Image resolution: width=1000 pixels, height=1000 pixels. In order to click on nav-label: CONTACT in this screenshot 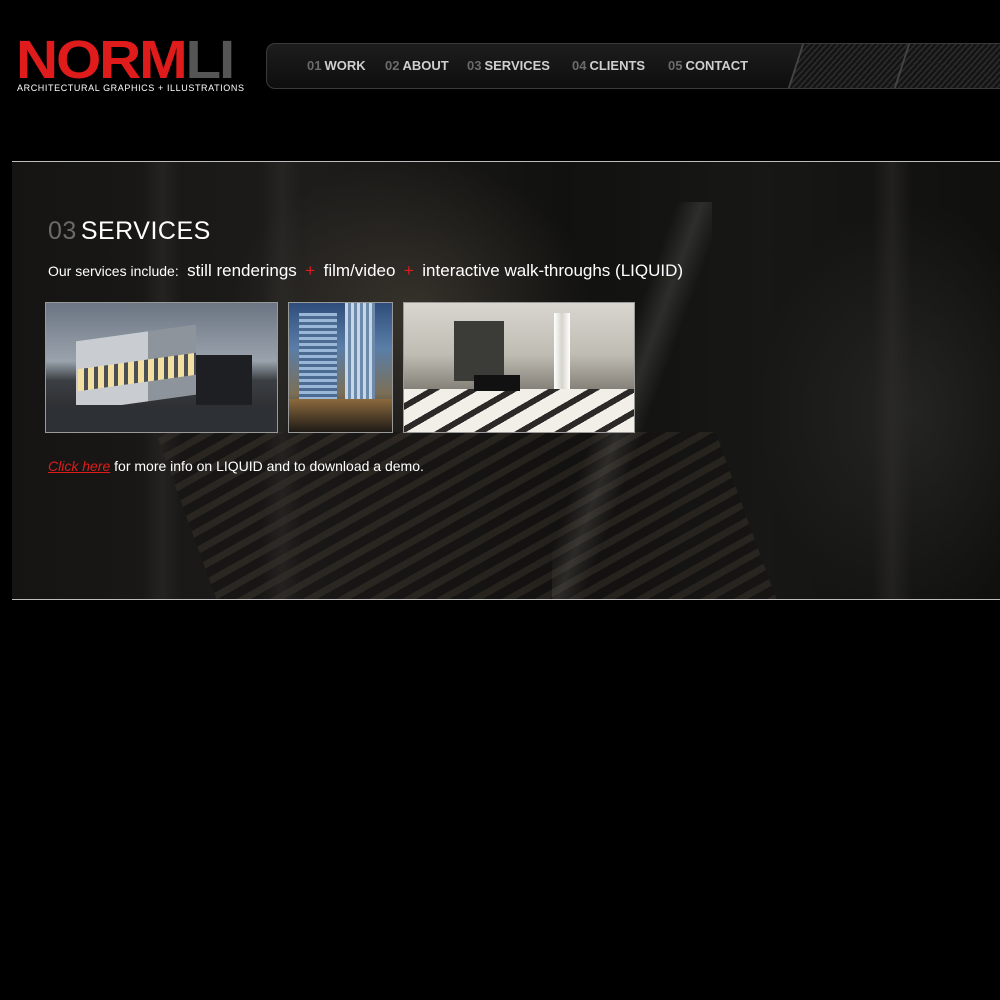, I will do `click(717, 65)`.